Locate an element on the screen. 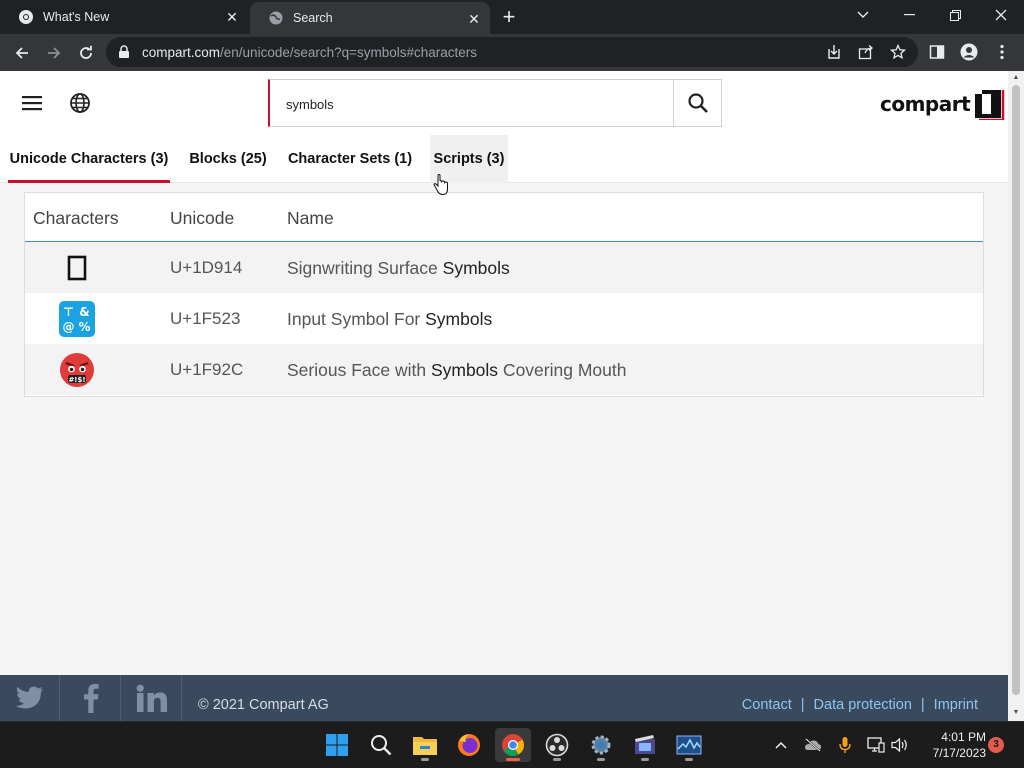  table-row: U+1D914 Signwriting Surface Symbols is located at coordinates (504, 267).